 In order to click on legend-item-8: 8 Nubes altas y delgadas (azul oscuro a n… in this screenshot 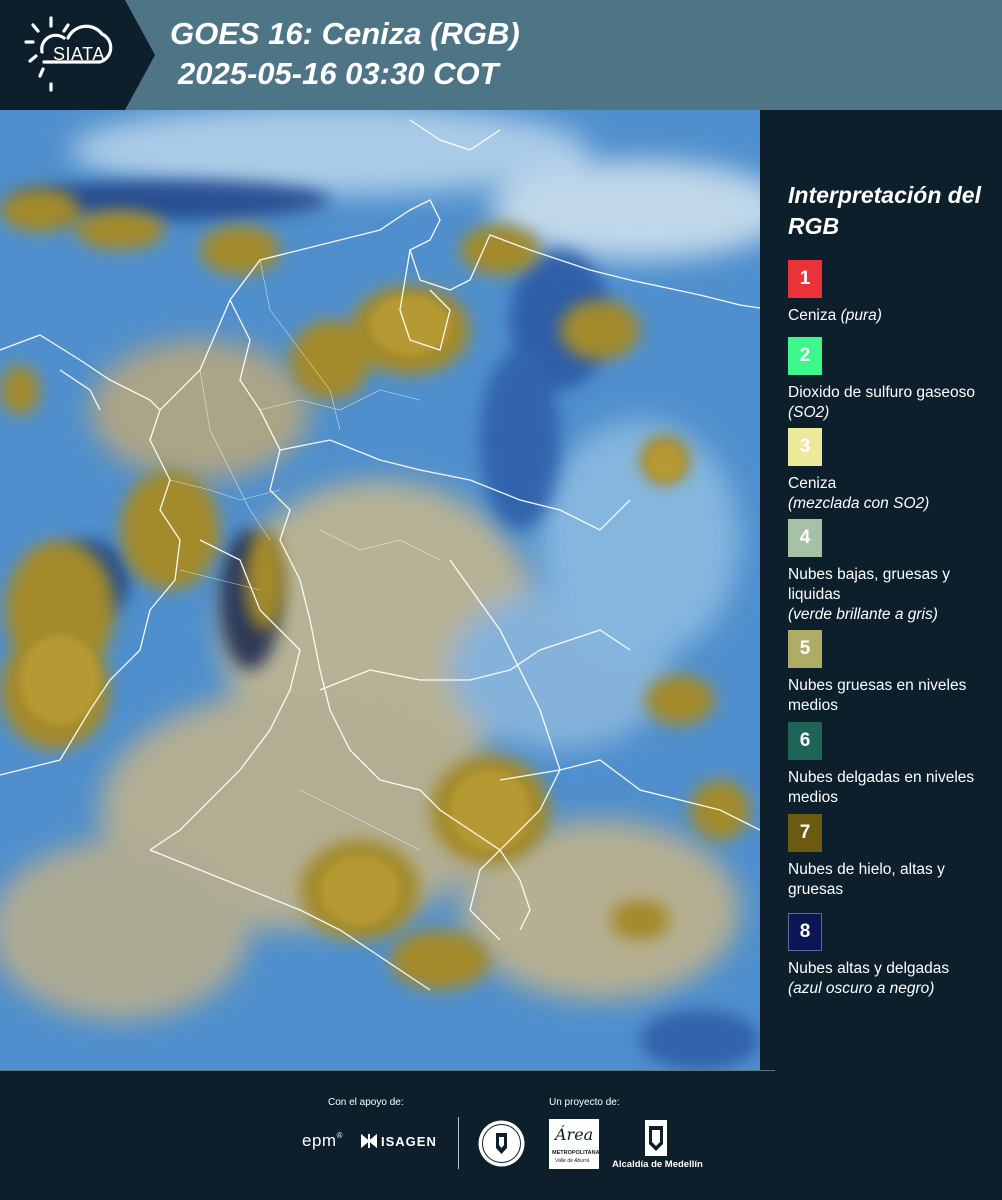, I will do `click(890, 956)`.